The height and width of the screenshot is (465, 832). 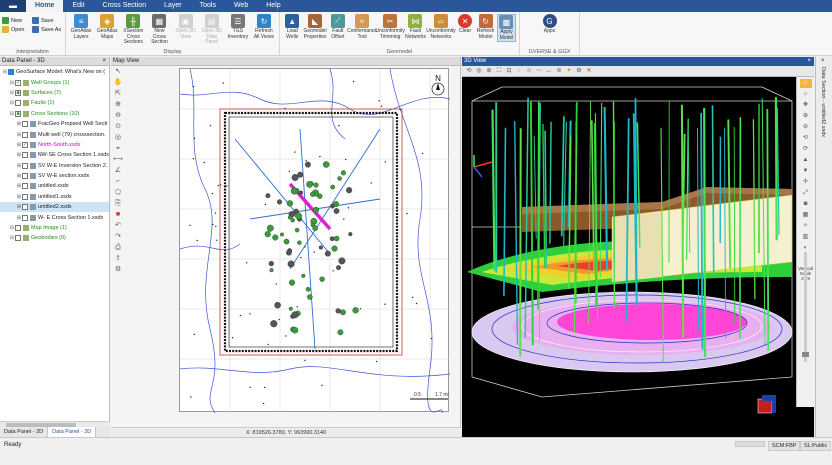 I want to click on zoom-out-3d-icon: ⊖, so click(x=806, y=127).